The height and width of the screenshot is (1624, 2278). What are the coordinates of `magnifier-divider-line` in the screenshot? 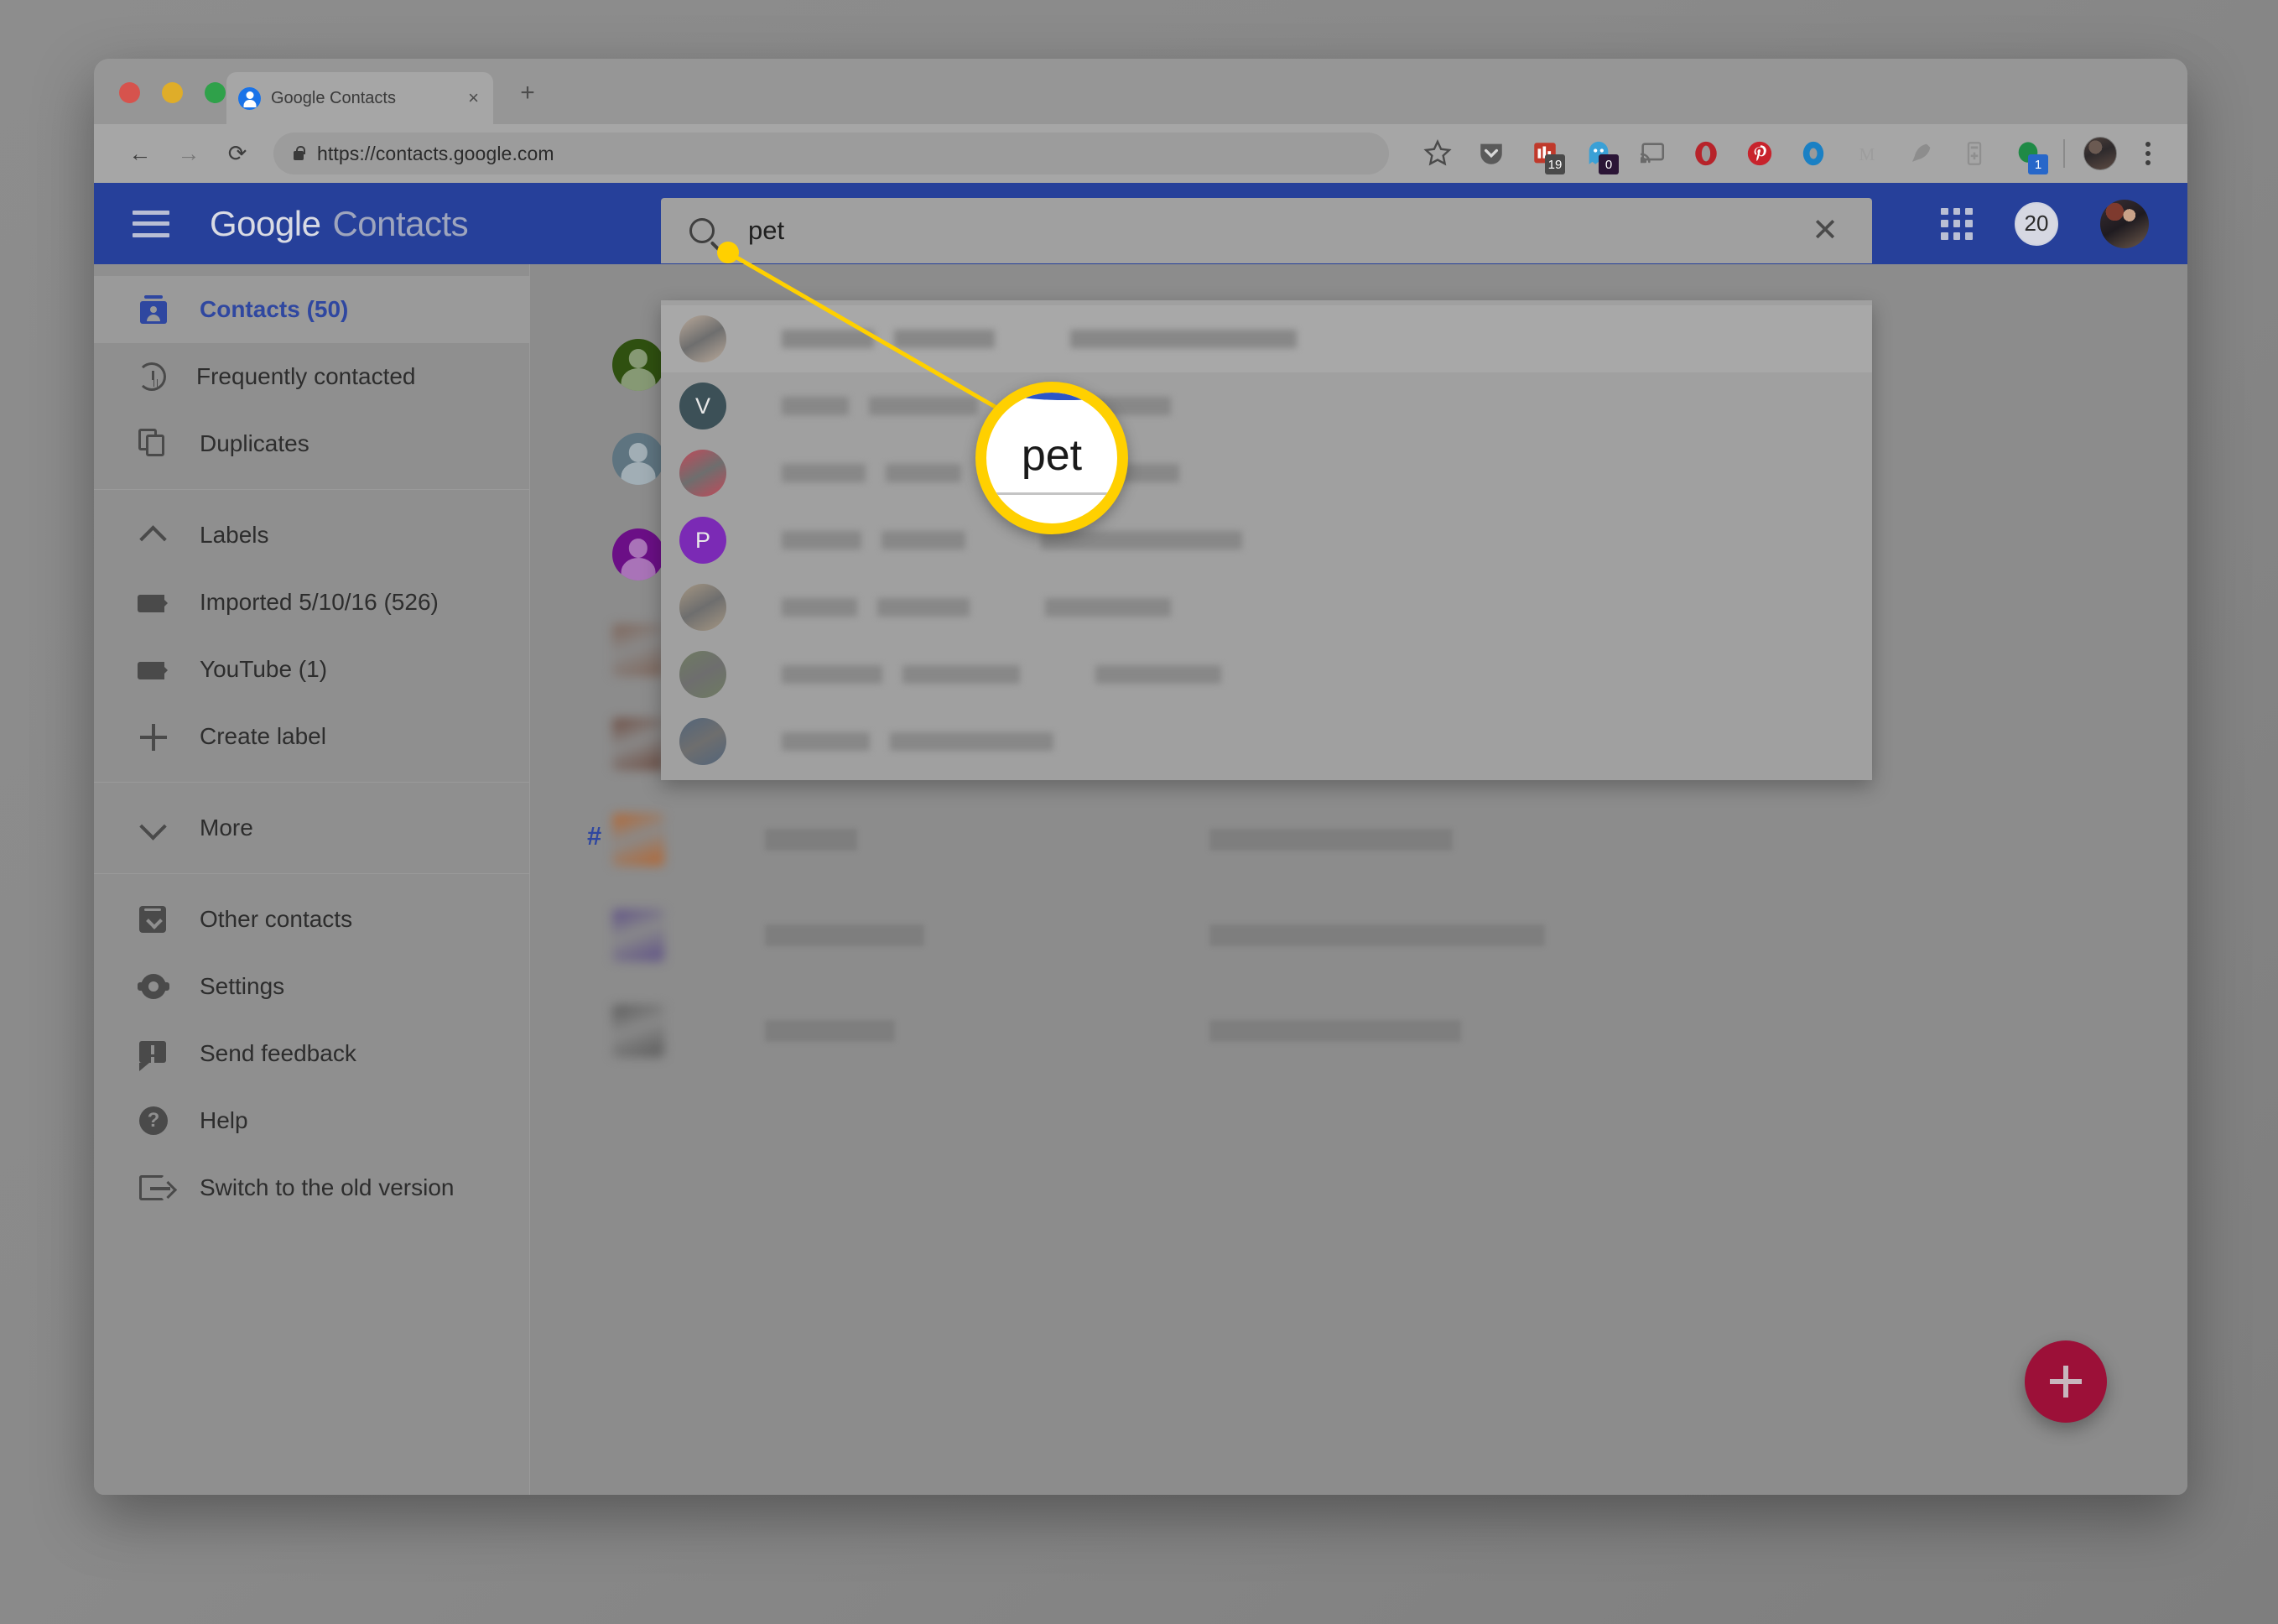 It's located at (1051, 494).